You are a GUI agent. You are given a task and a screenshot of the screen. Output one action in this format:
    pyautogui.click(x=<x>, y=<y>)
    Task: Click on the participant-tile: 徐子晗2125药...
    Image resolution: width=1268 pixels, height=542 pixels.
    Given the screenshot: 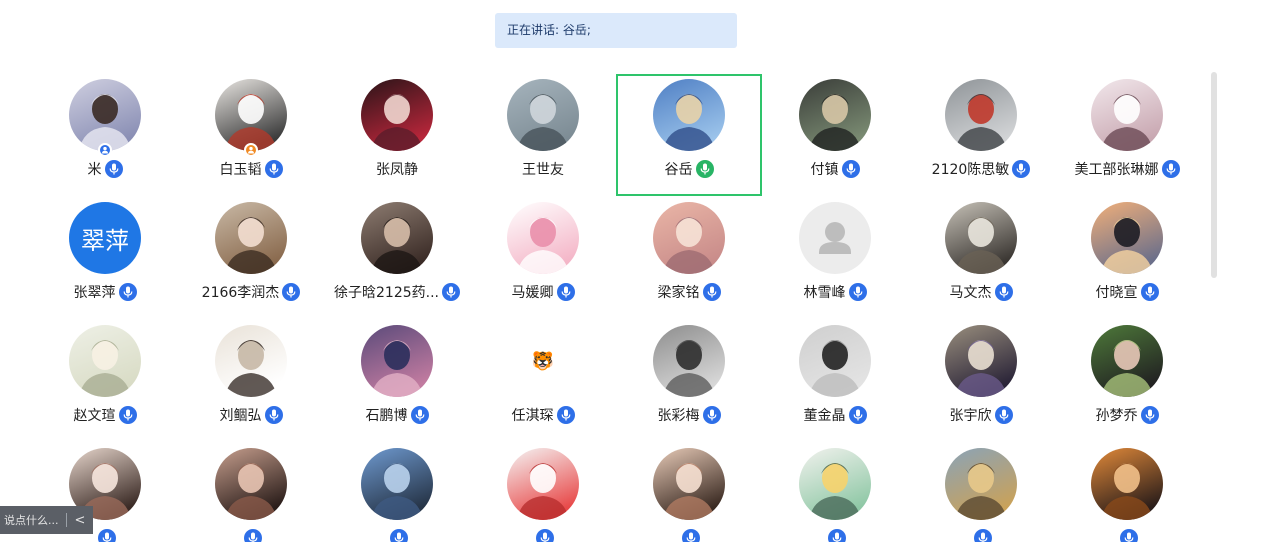 What is the action you would take?
    pyautogui.click(x=397, y=258)
    